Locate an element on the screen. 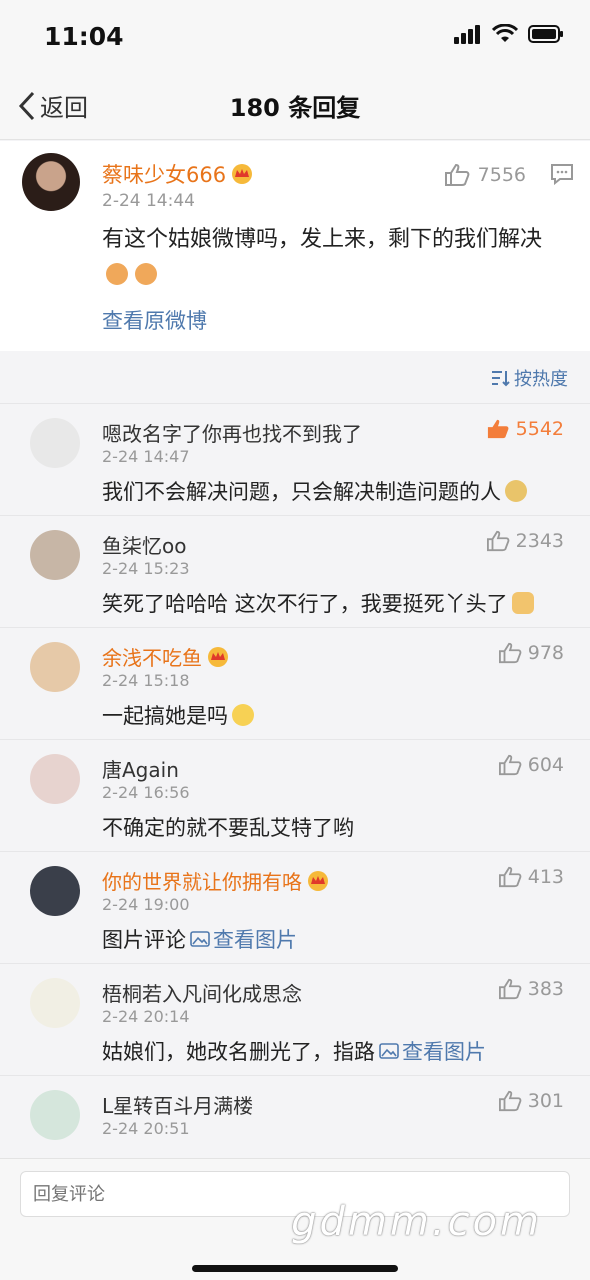 This screenshot has width=590, height=1280. sort-bar: 按热度 is located at coordinates (295, 377).